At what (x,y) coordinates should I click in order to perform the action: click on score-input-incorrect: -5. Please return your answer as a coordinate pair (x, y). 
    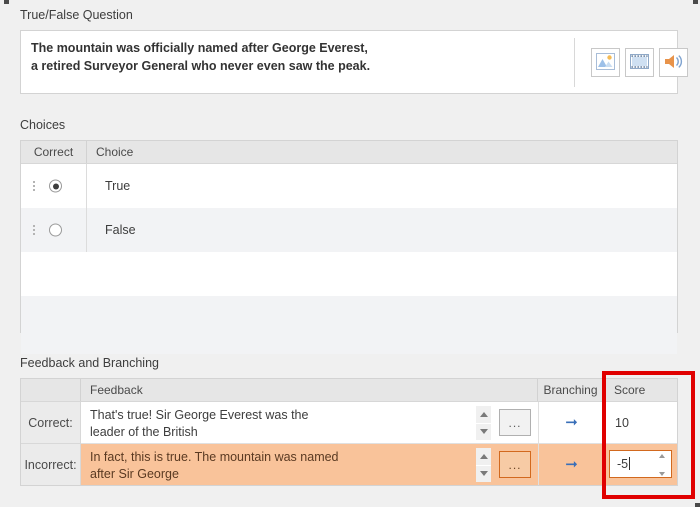
    Looking at the image, I should click on (640, 464).